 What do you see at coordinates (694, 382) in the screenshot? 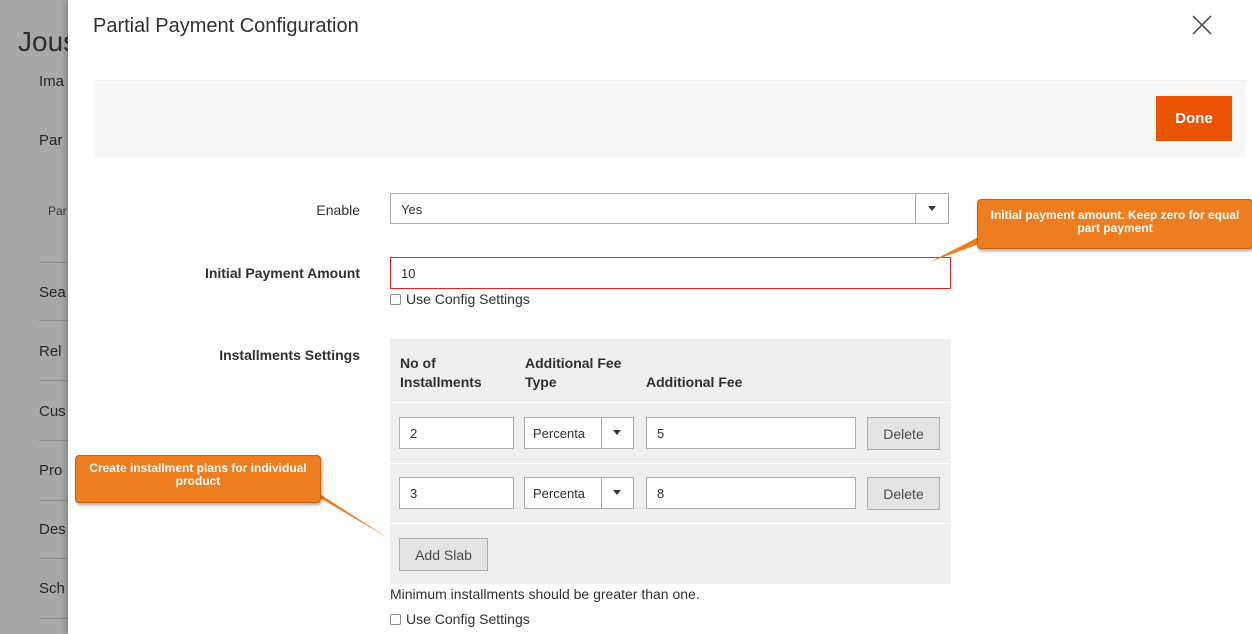
I see `column-header-additional-fee: Additional Fee` at bounding box center [694, 382].